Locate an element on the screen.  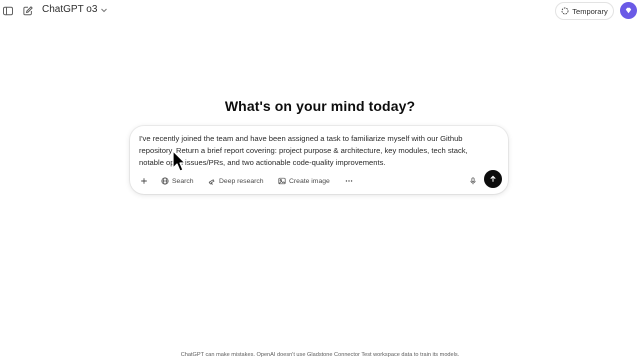
sidebar-toggle-button is located at coordinates (8, 11).